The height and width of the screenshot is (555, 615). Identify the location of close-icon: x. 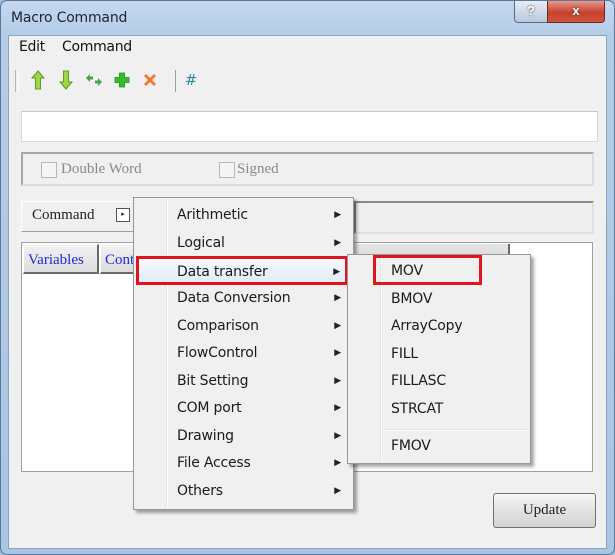
(576, 10).